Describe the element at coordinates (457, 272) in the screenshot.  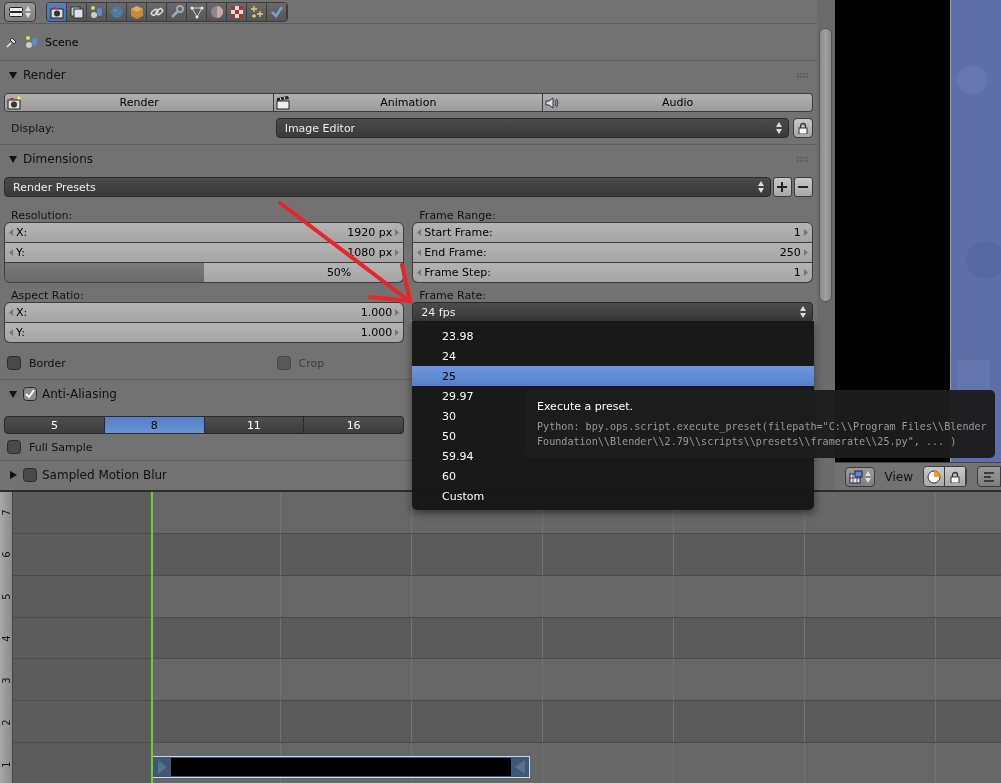
I see `field-label: Frame Step:` at that location.